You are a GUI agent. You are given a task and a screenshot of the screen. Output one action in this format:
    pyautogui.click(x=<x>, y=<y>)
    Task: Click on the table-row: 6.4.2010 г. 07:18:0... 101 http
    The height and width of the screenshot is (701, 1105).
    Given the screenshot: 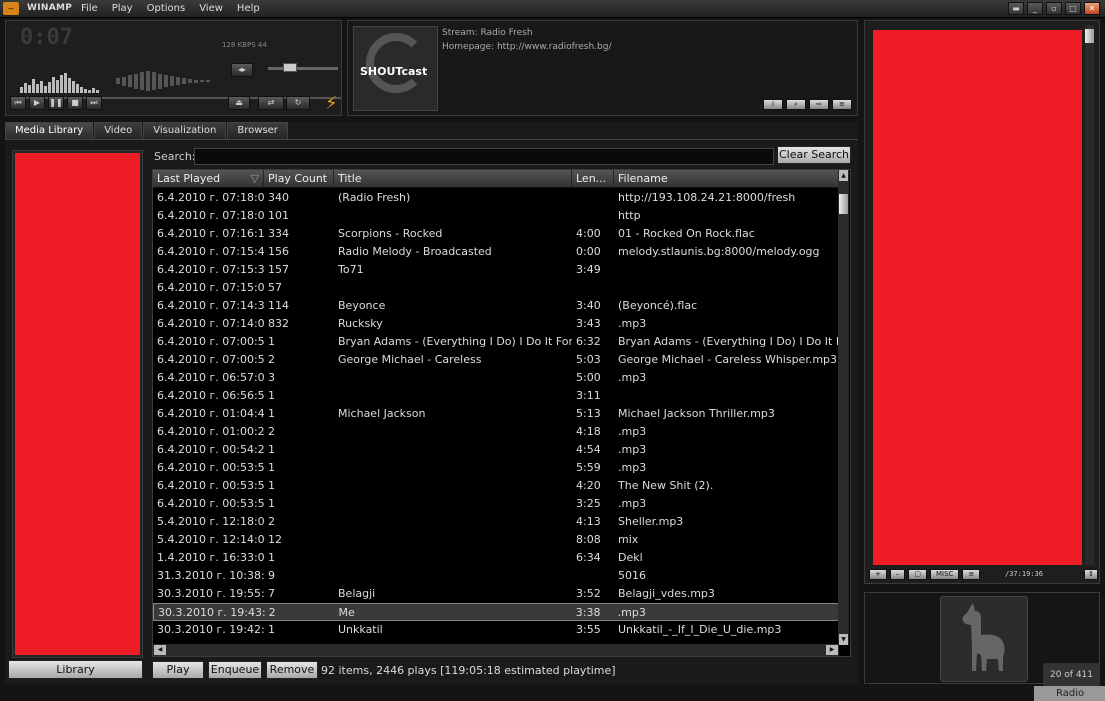 What is the action you would take?
    pyautogui.click(x=496, y=216)
    